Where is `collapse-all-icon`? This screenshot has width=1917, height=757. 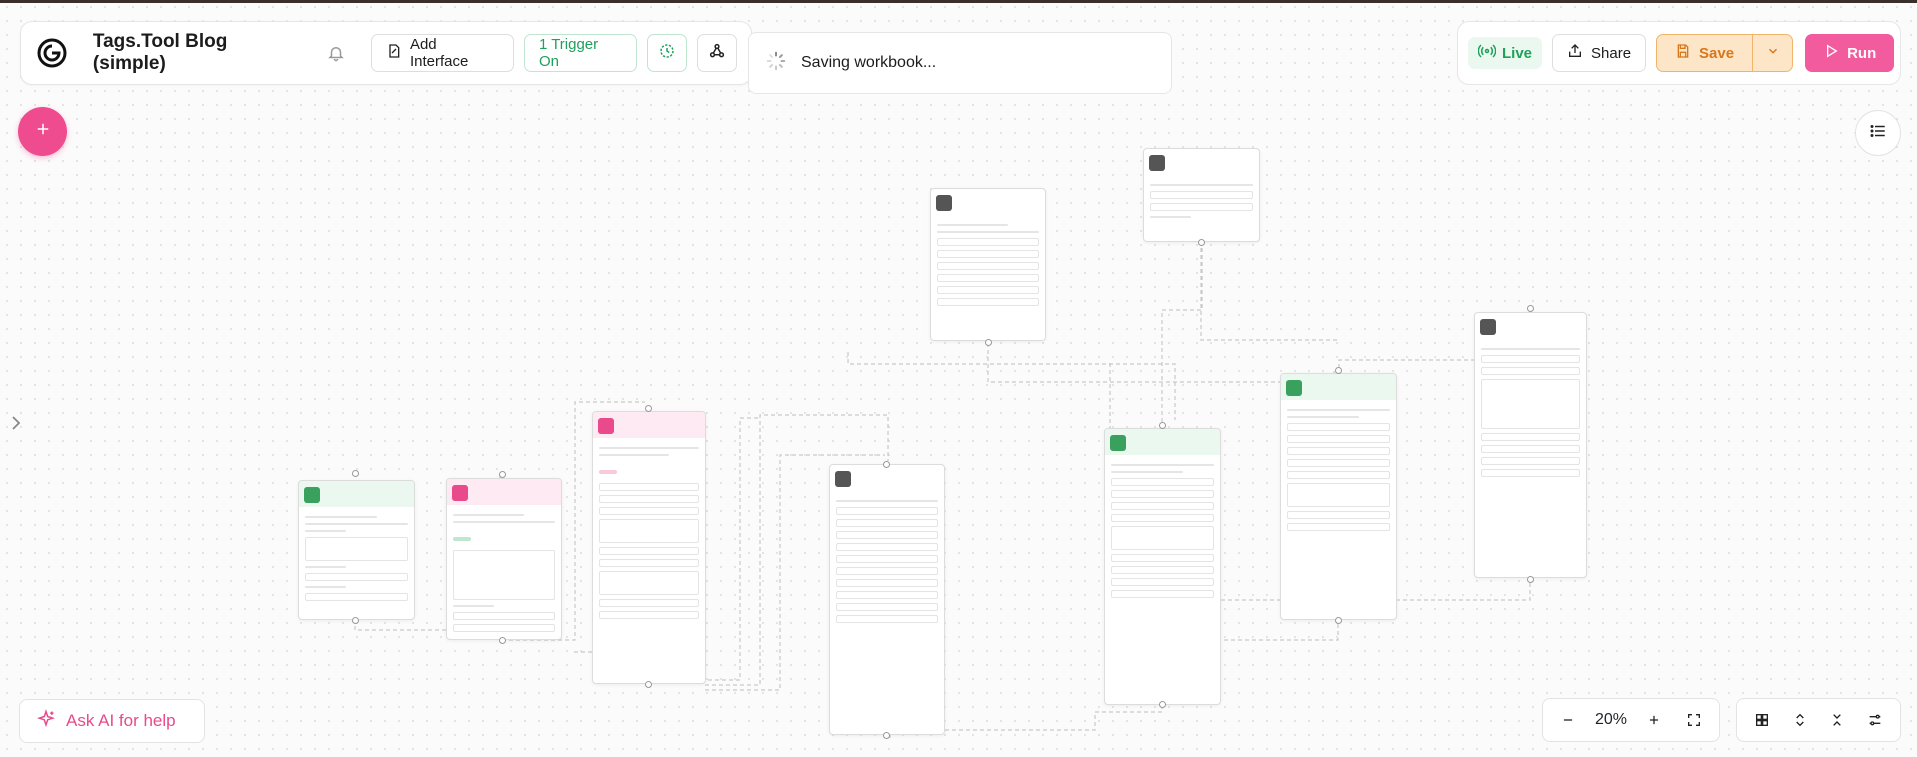
collapse-all-icon is located at coordinates (1837, 720).